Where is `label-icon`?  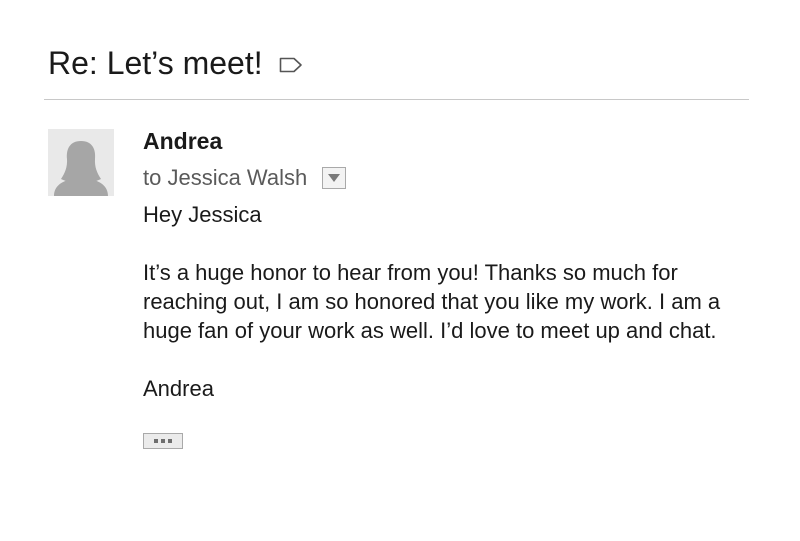
label-icon is located at coordinates (291, 65).